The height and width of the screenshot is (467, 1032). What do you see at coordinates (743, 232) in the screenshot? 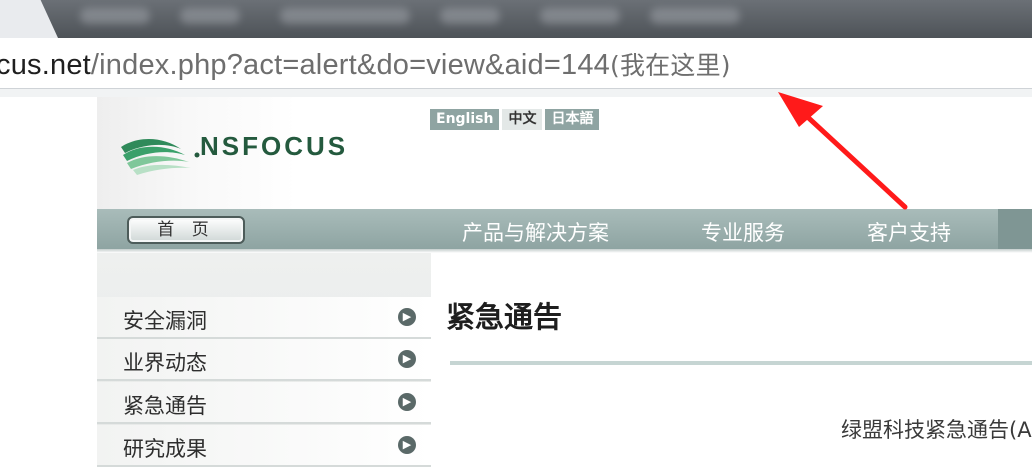
I see `nav-item-services: 专业服务` at bounding box center [743, 232].